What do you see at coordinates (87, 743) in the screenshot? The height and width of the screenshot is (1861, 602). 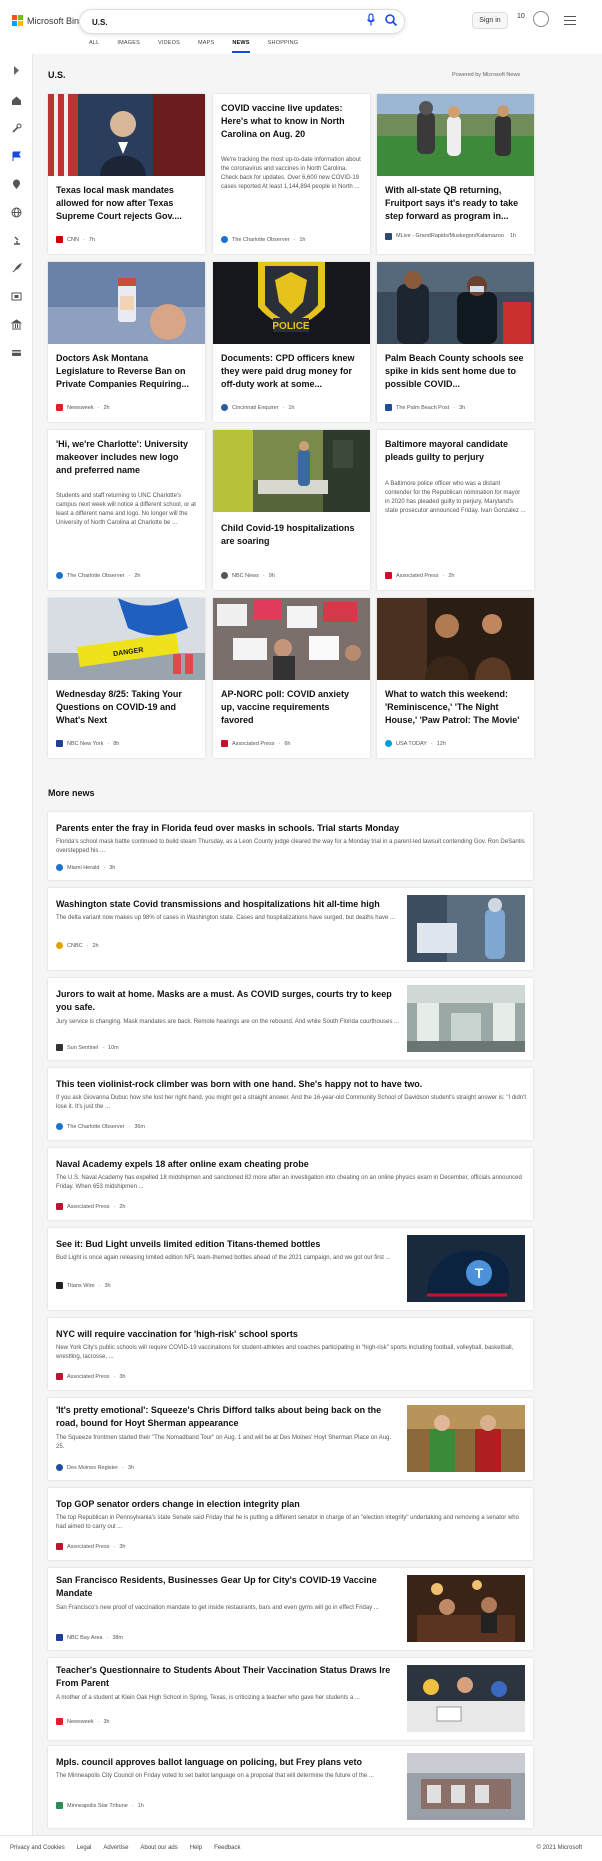 I see `card-source: NBC New York · 8h` at bounding box center [87, 743].